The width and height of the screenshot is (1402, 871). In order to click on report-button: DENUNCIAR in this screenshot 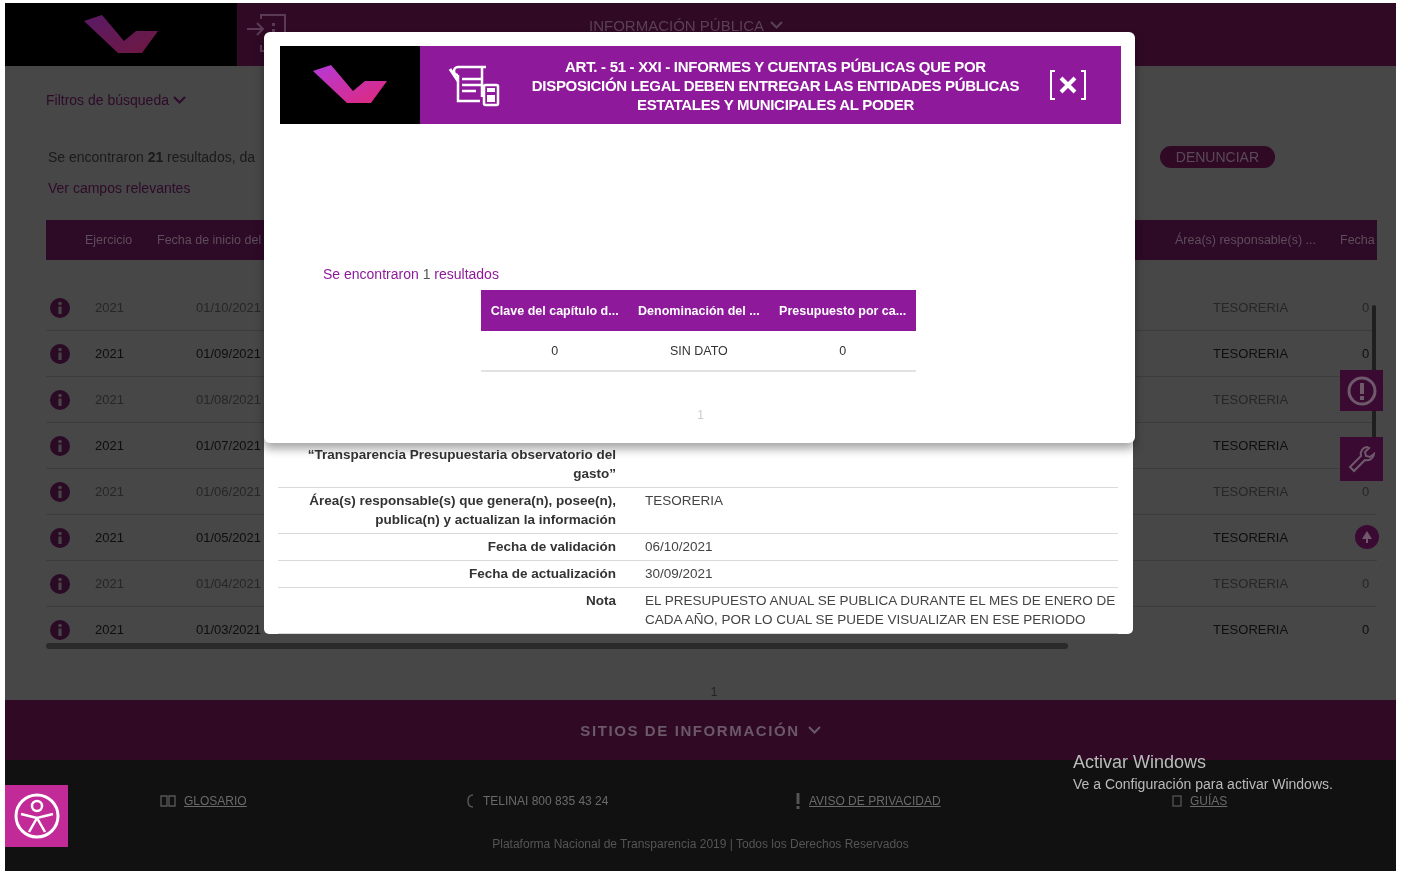, I will do `click(1217, 157)`.